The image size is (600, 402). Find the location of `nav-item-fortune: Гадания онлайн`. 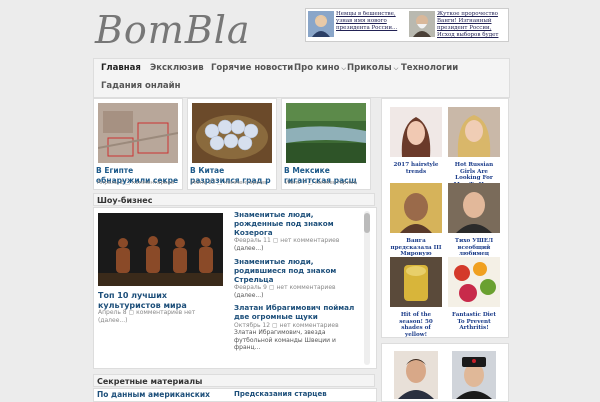

nav-item-fortune: Гадания онлайн is located at coordinates (141, 86).